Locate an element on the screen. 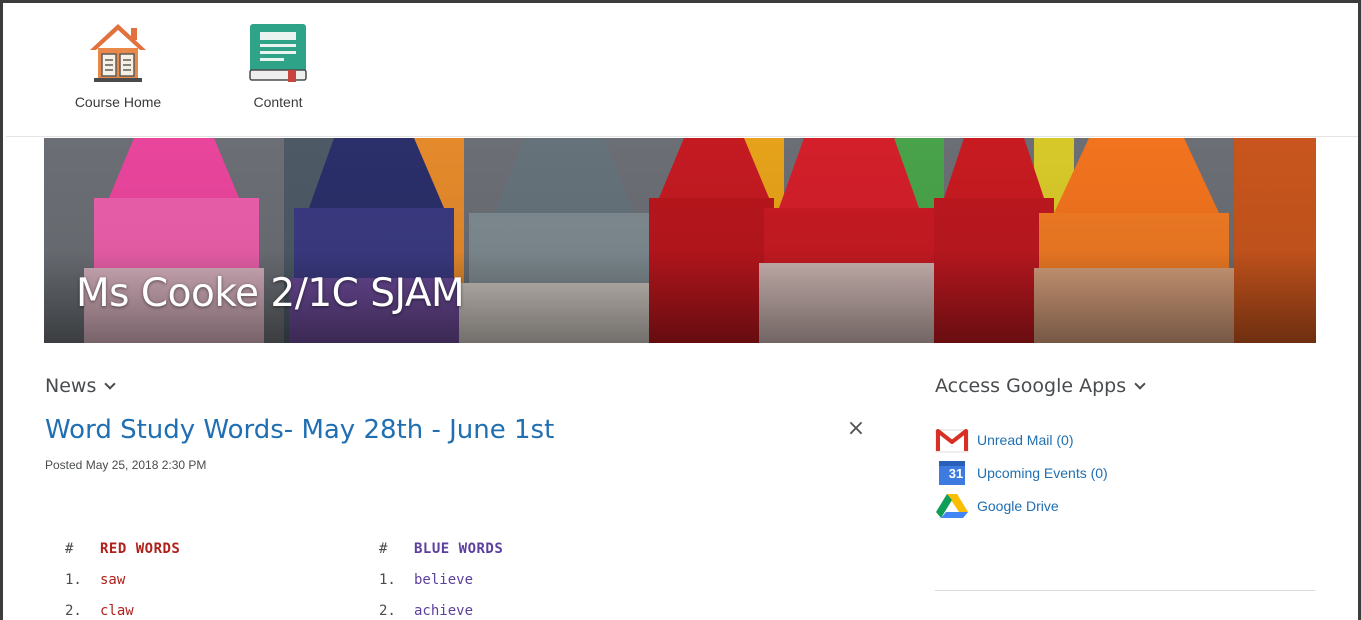 This screenshot has height=620, width=1361. google-apps-item-mail: Unread Mail (0) is located at coordinates (1021, 439).